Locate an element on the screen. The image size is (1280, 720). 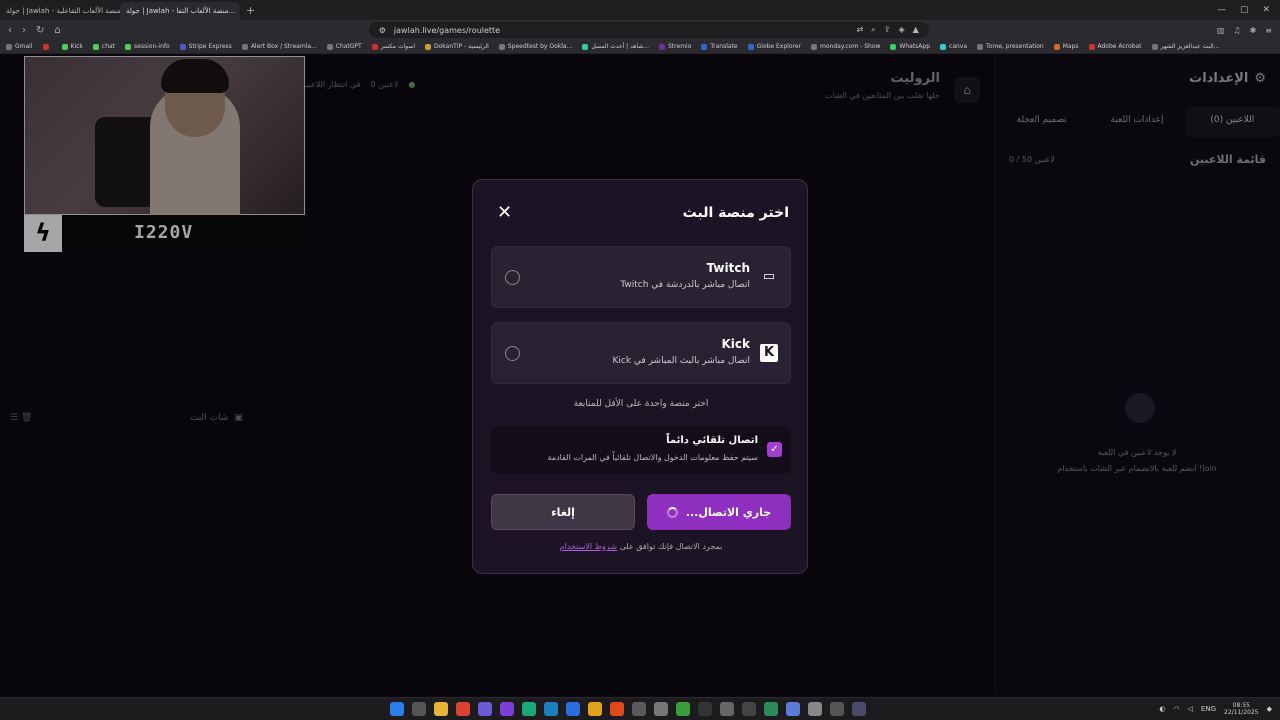
clock-time: 08:55 is located at coordinates (1241, 705).